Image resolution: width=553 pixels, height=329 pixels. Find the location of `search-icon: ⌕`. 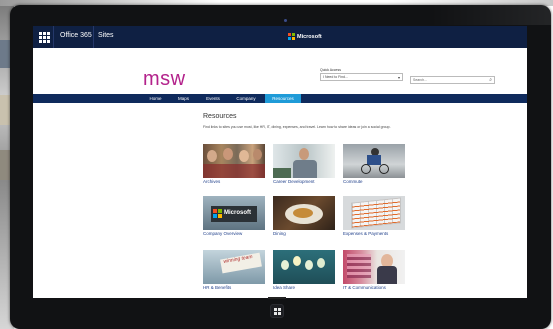

search-icon: ⌕ is located at coordinates (490, 80).